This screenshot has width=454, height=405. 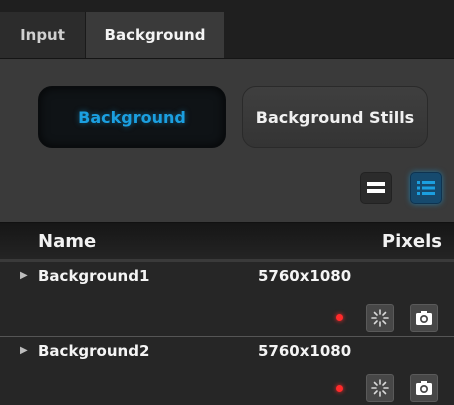 I want to click on tab-input: Input, so click(x=43, y=35).